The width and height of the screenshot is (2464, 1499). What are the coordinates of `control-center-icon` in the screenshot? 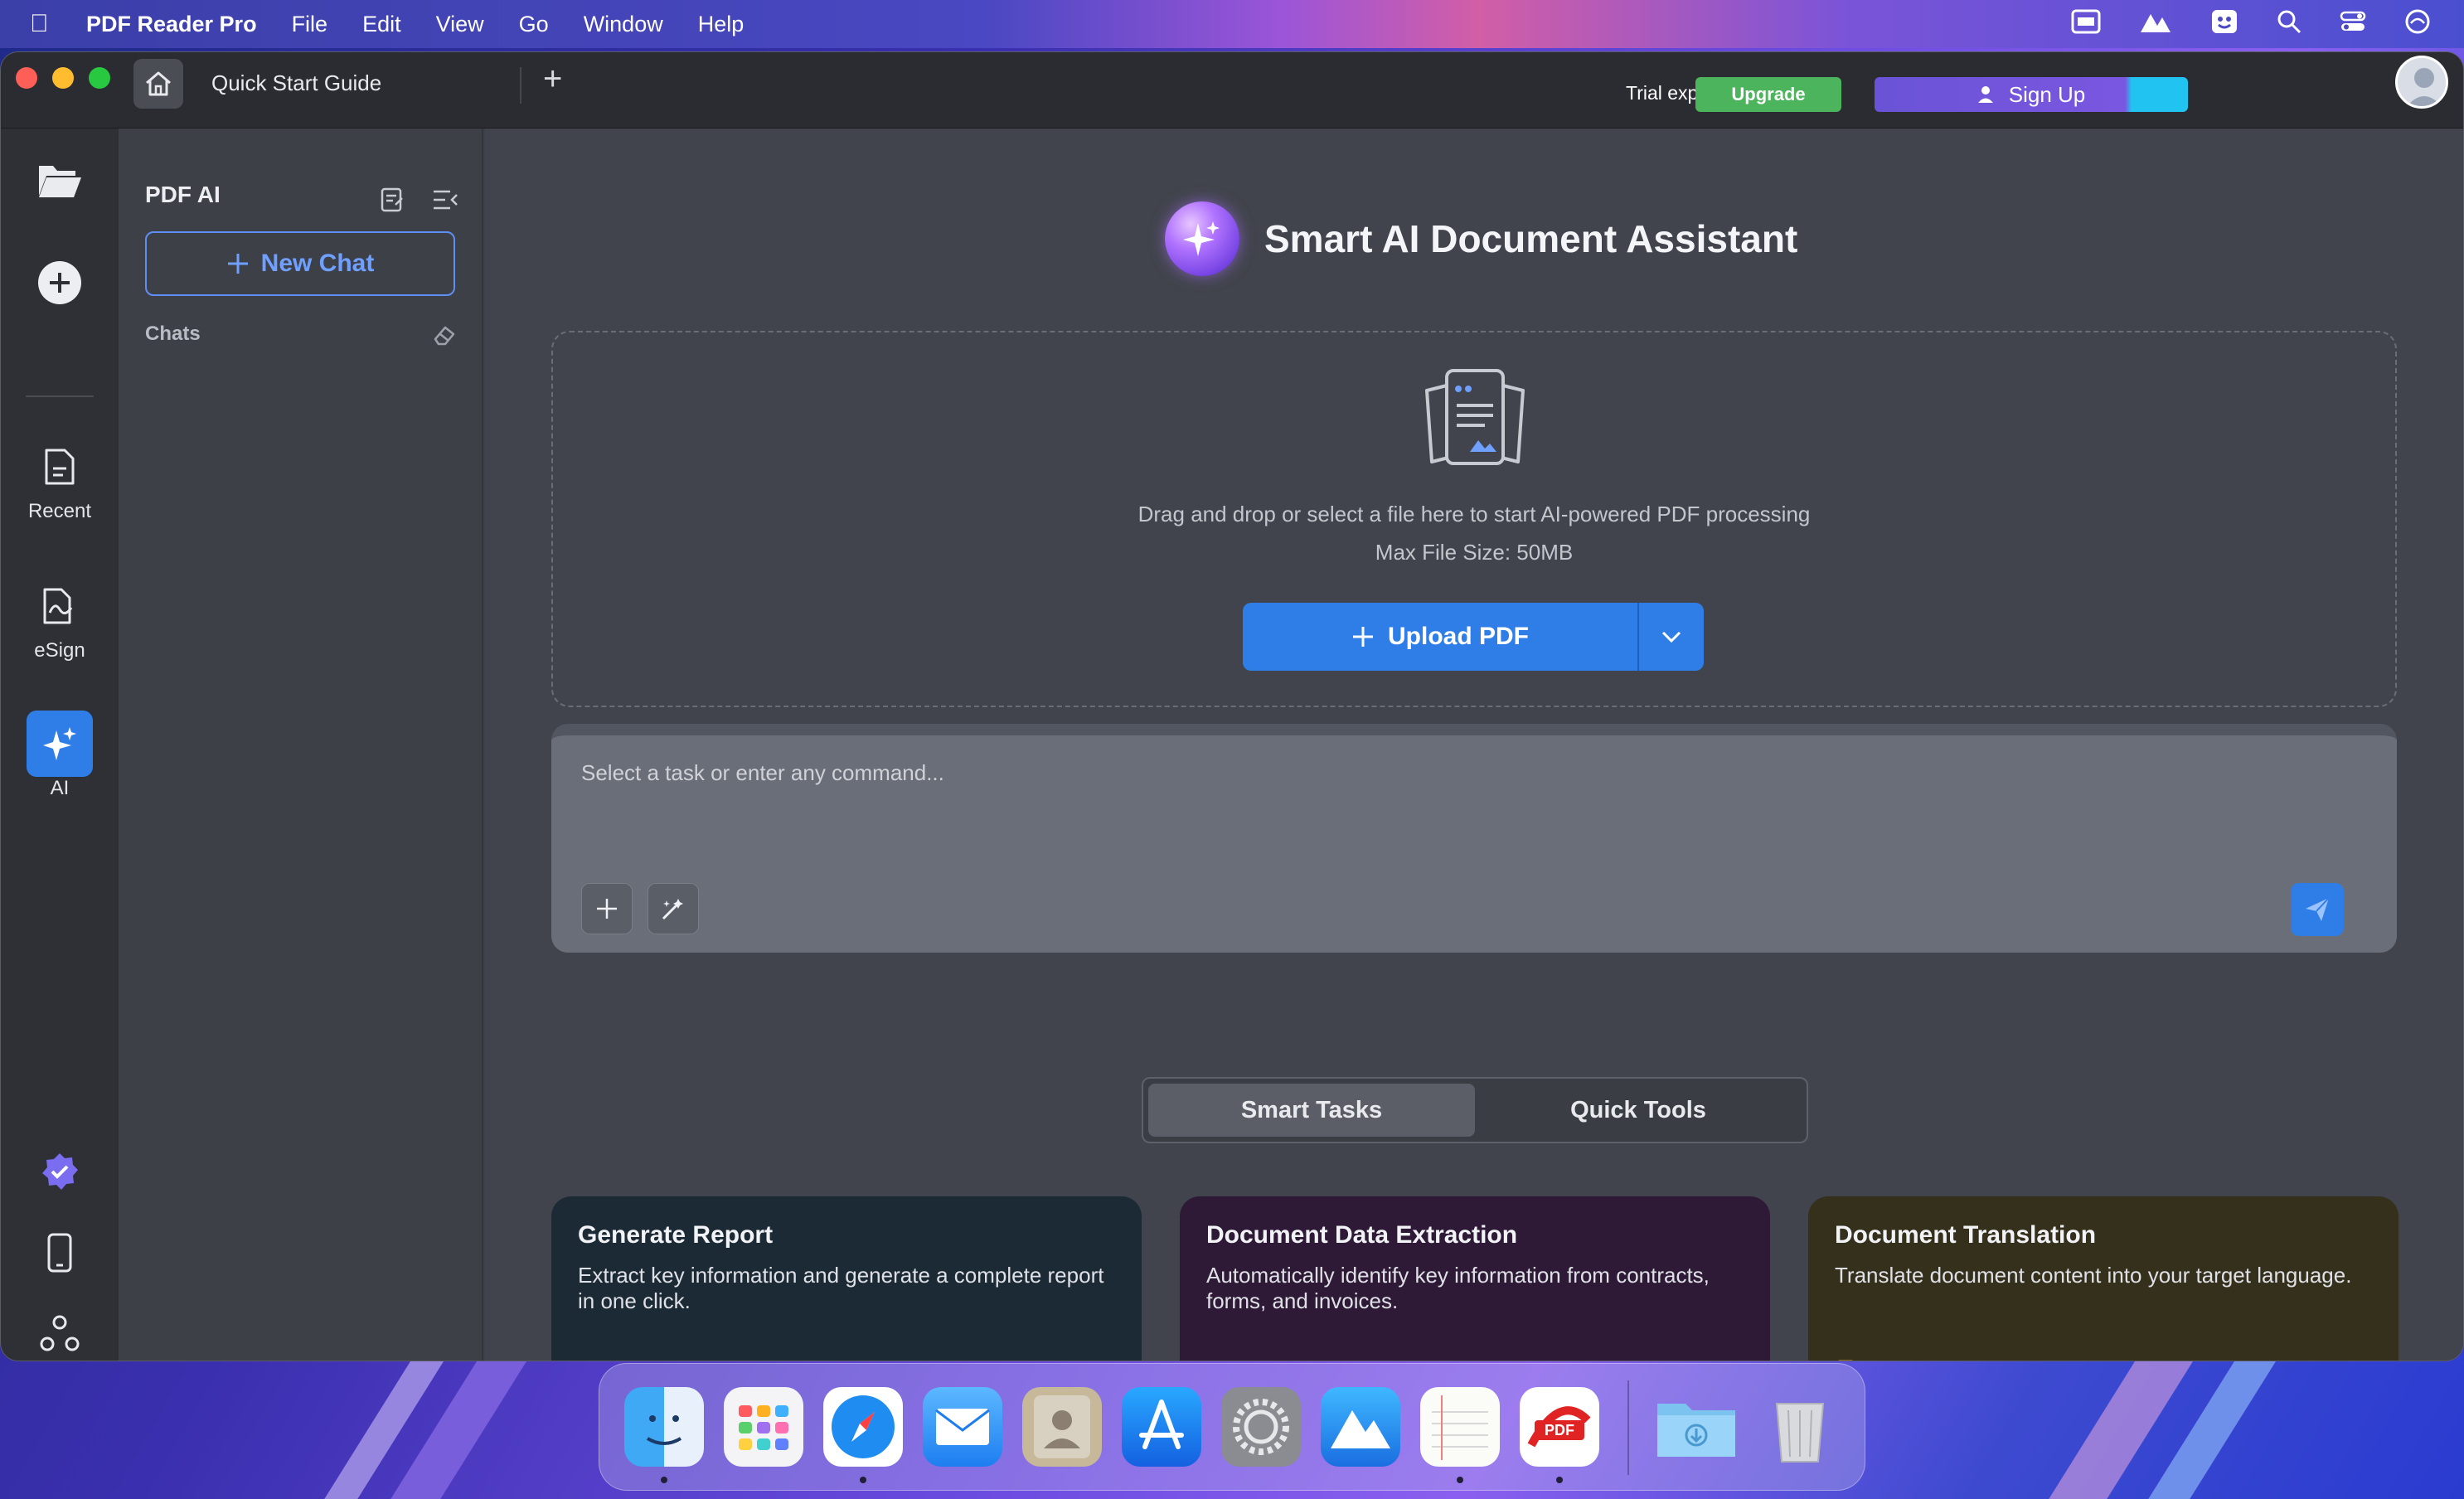 It's located at (2353, 24).